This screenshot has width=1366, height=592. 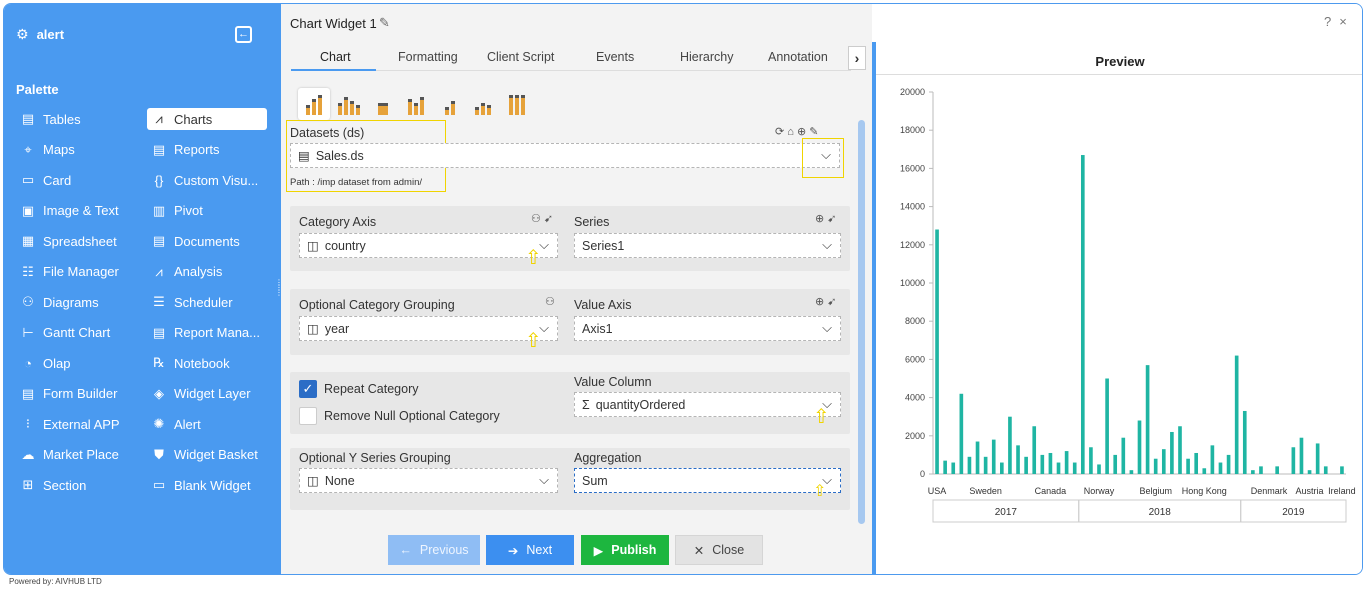 I want to click on tab-events: Events, so click(x=615, y=57).